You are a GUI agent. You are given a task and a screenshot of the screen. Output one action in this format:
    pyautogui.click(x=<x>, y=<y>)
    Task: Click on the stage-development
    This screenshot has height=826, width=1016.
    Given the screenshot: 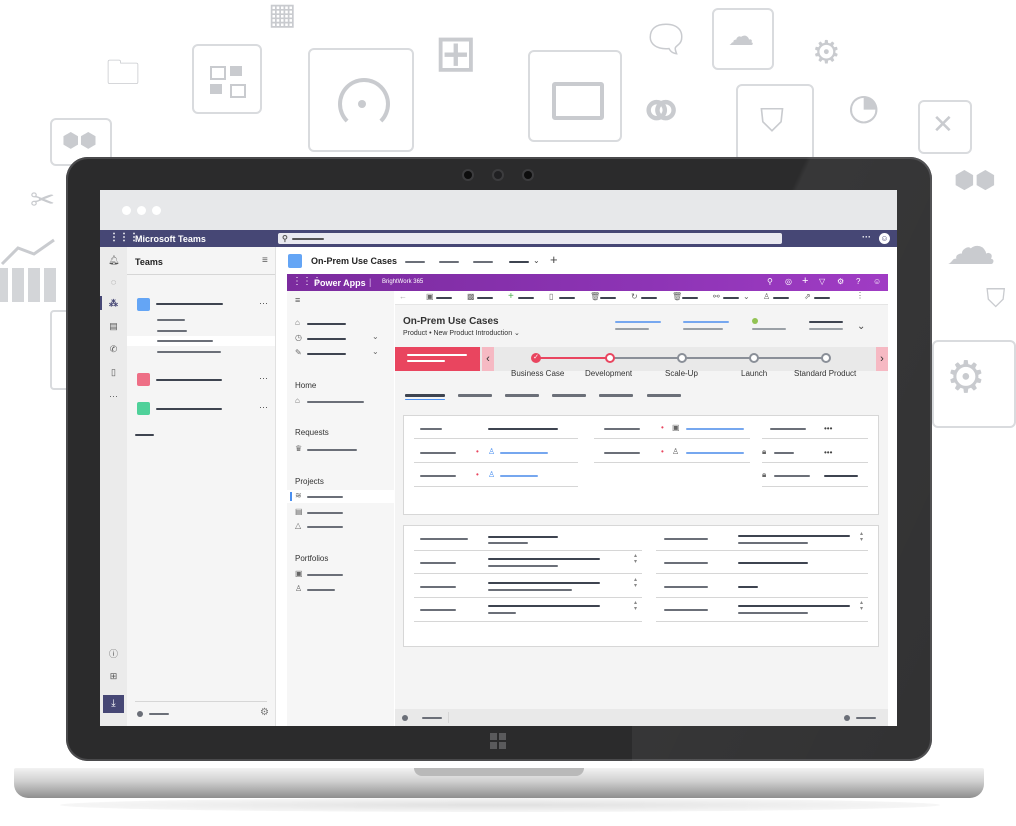 What is the action you would take?
    pyautogui.click(x=610, y=358)
    